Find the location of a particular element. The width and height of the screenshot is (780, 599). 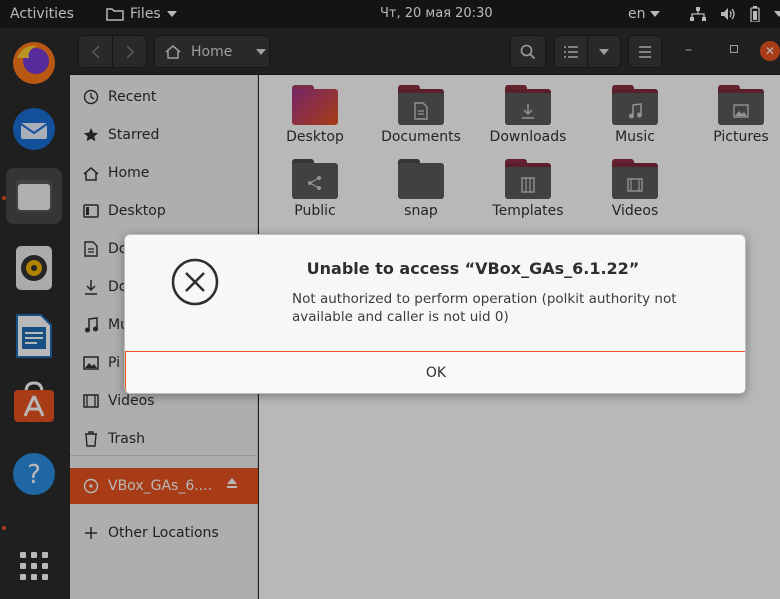

file-label: Music is located at coordinates (635, 137).